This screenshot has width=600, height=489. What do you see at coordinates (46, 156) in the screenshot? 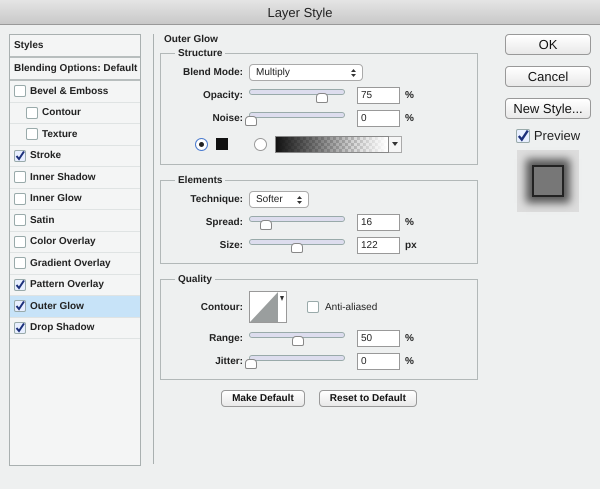
I see `style-label: Stroke` at bounding box center [46, 156].